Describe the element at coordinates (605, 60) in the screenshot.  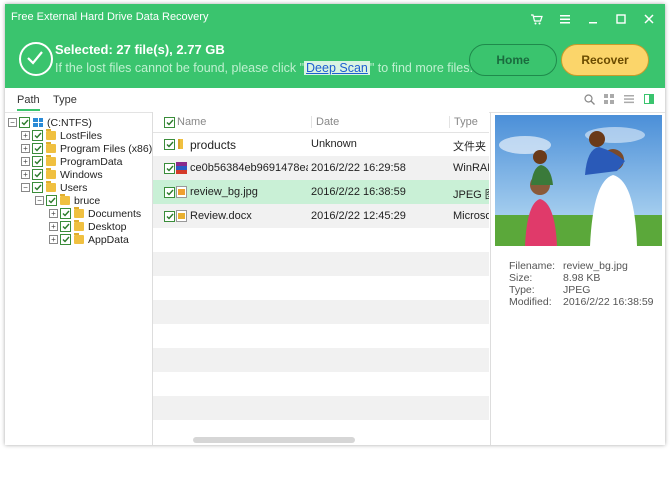
I see `recover-button: Recover` at that location.